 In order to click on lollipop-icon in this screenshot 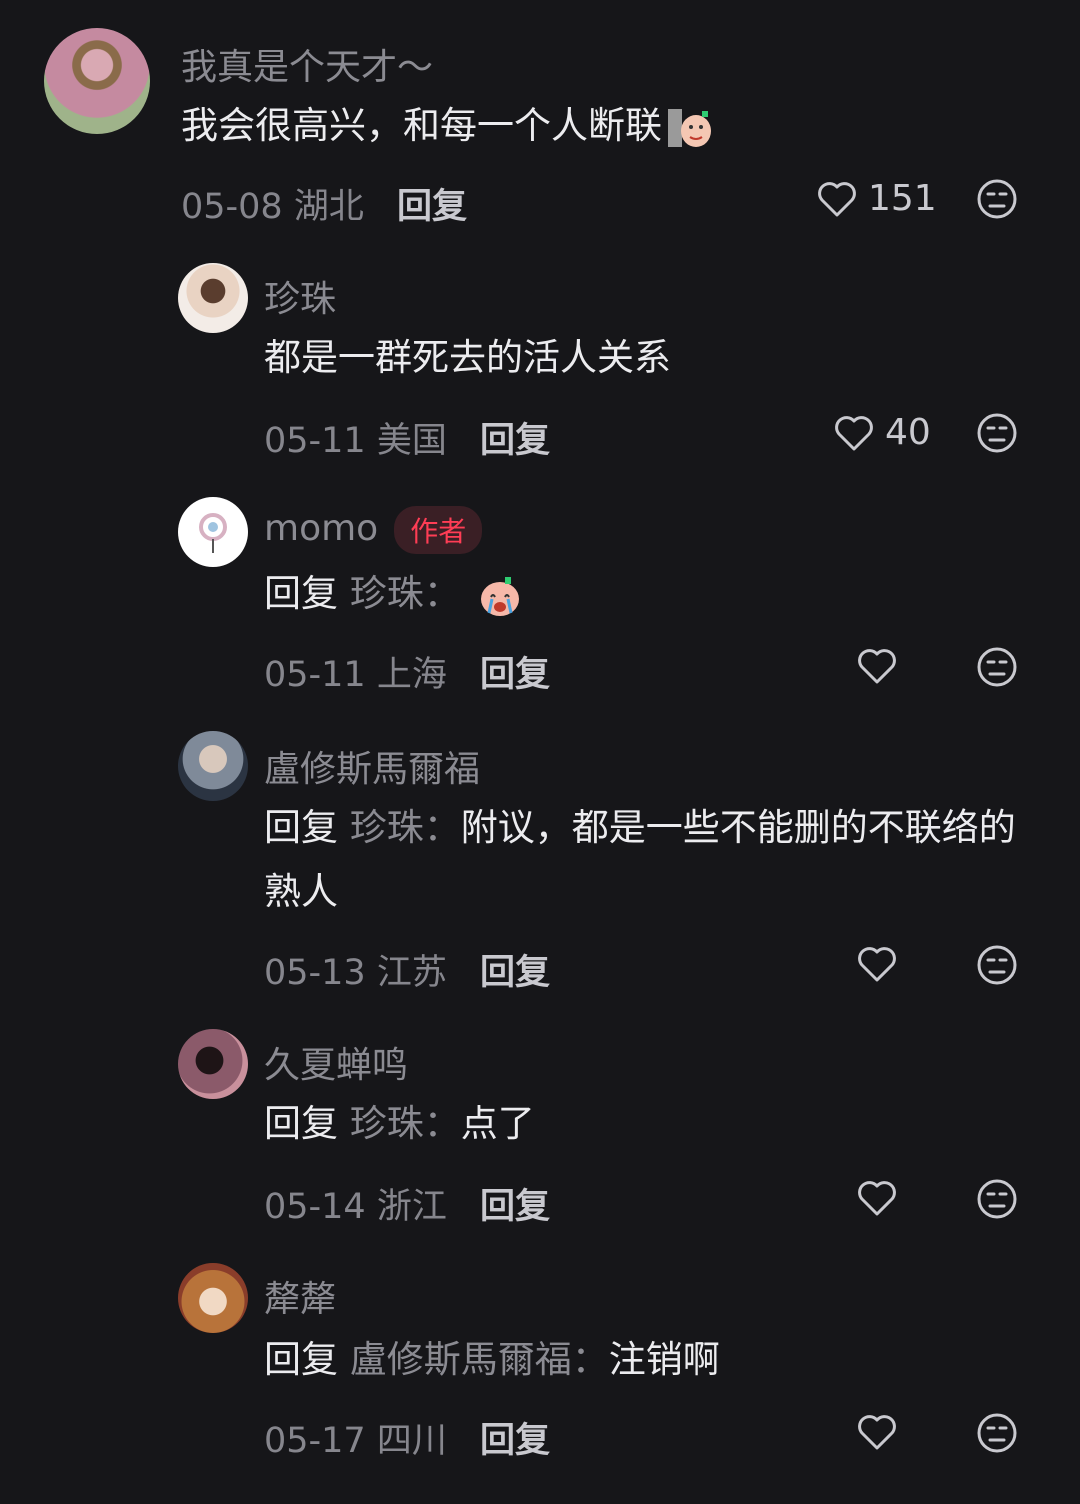, I will do `click(213, 533)`.